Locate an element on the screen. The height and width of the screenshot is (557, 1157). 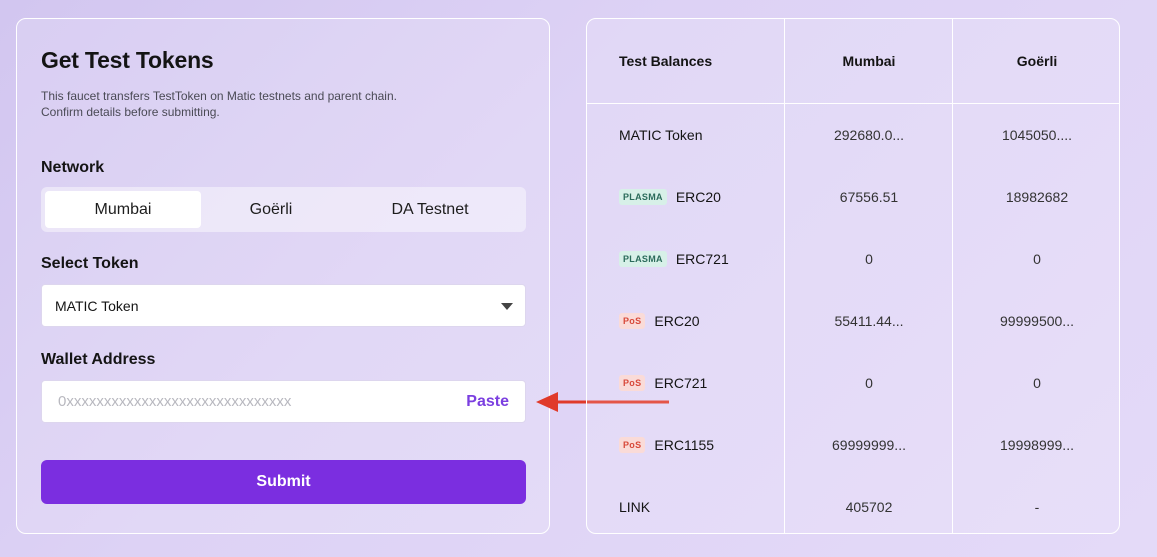
header-test-balances: Test Balances is located at coordinates (666, 61).